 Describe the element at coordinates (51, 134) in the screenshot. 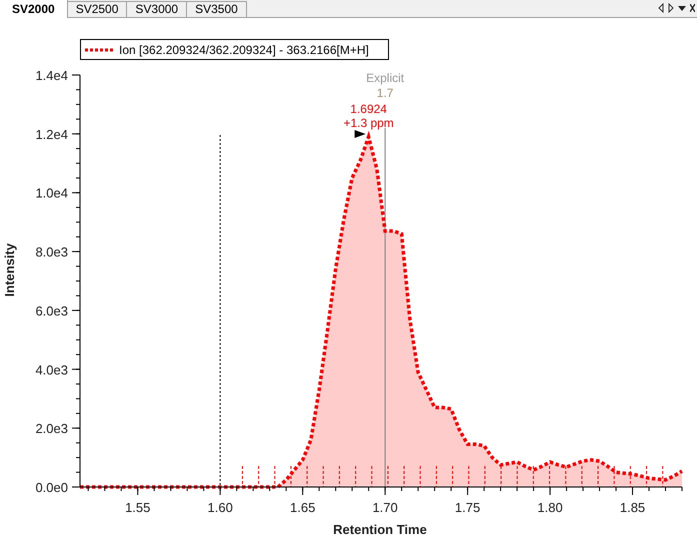

I see `y-tick-label: 1.2e4` at that location.